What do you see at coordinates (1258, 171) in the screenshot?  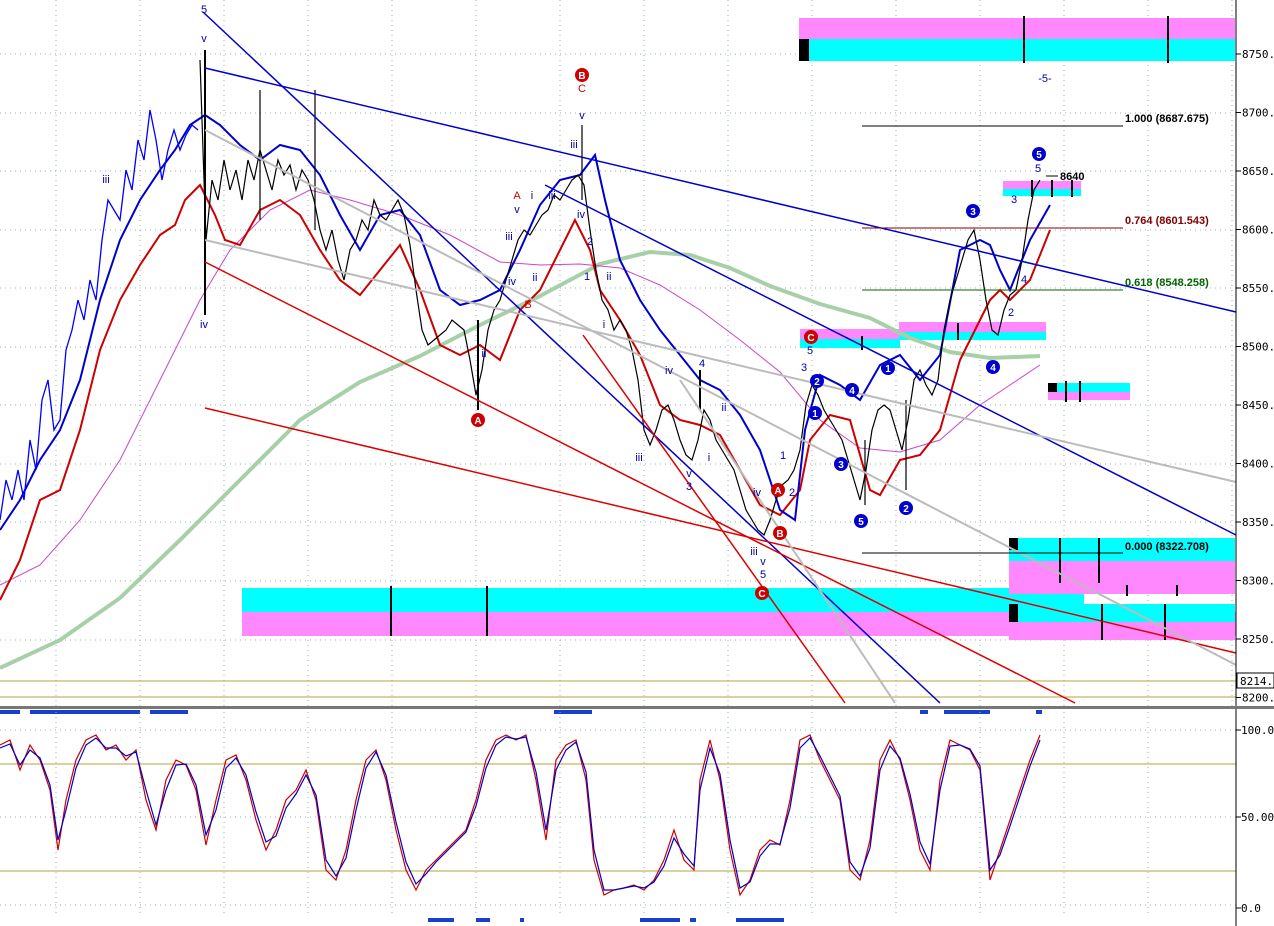 I see `price-tick-label: 8650.` at bounding box center [1258, 171].